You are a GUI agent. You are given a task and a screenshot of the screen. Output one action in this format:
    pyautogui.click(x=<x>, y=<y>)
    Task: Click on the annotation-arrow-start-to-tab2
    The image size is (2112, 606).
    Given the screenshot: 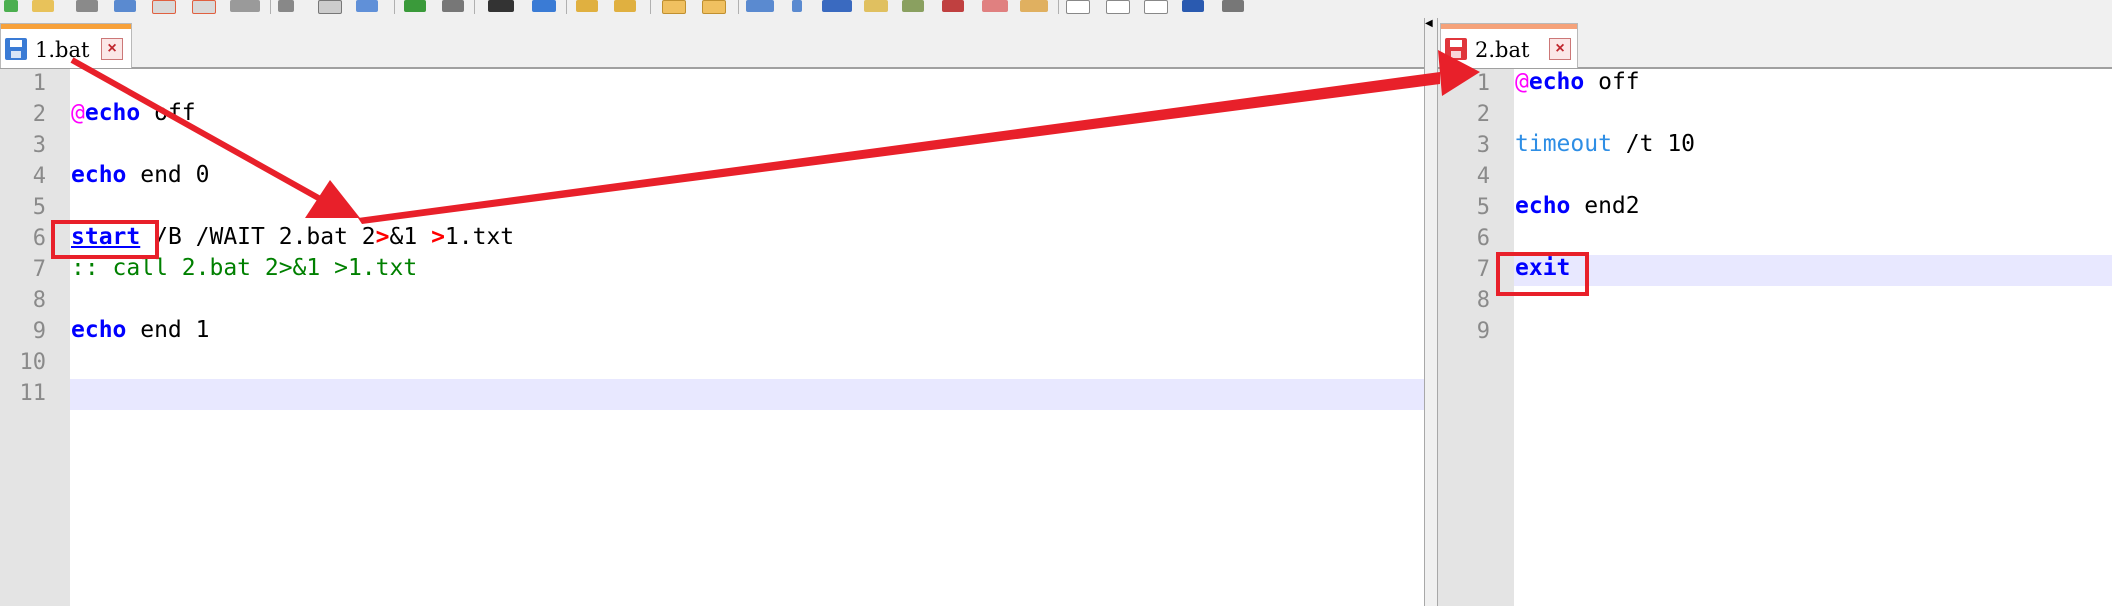 What is the action you would take?
    pyautogui.click(x=899, y=148)
    